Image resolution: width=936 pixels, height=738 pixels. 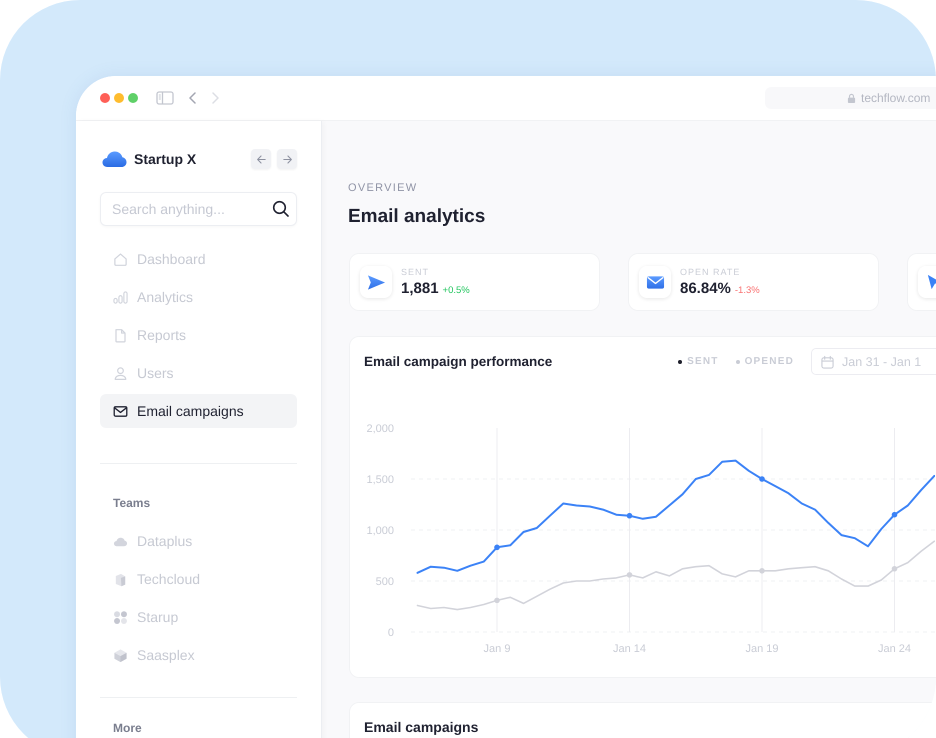 What do you see at coordinates (376, 282) in the screenshot?
I see `paper-plane-icon` at bounding box center [376, 282].